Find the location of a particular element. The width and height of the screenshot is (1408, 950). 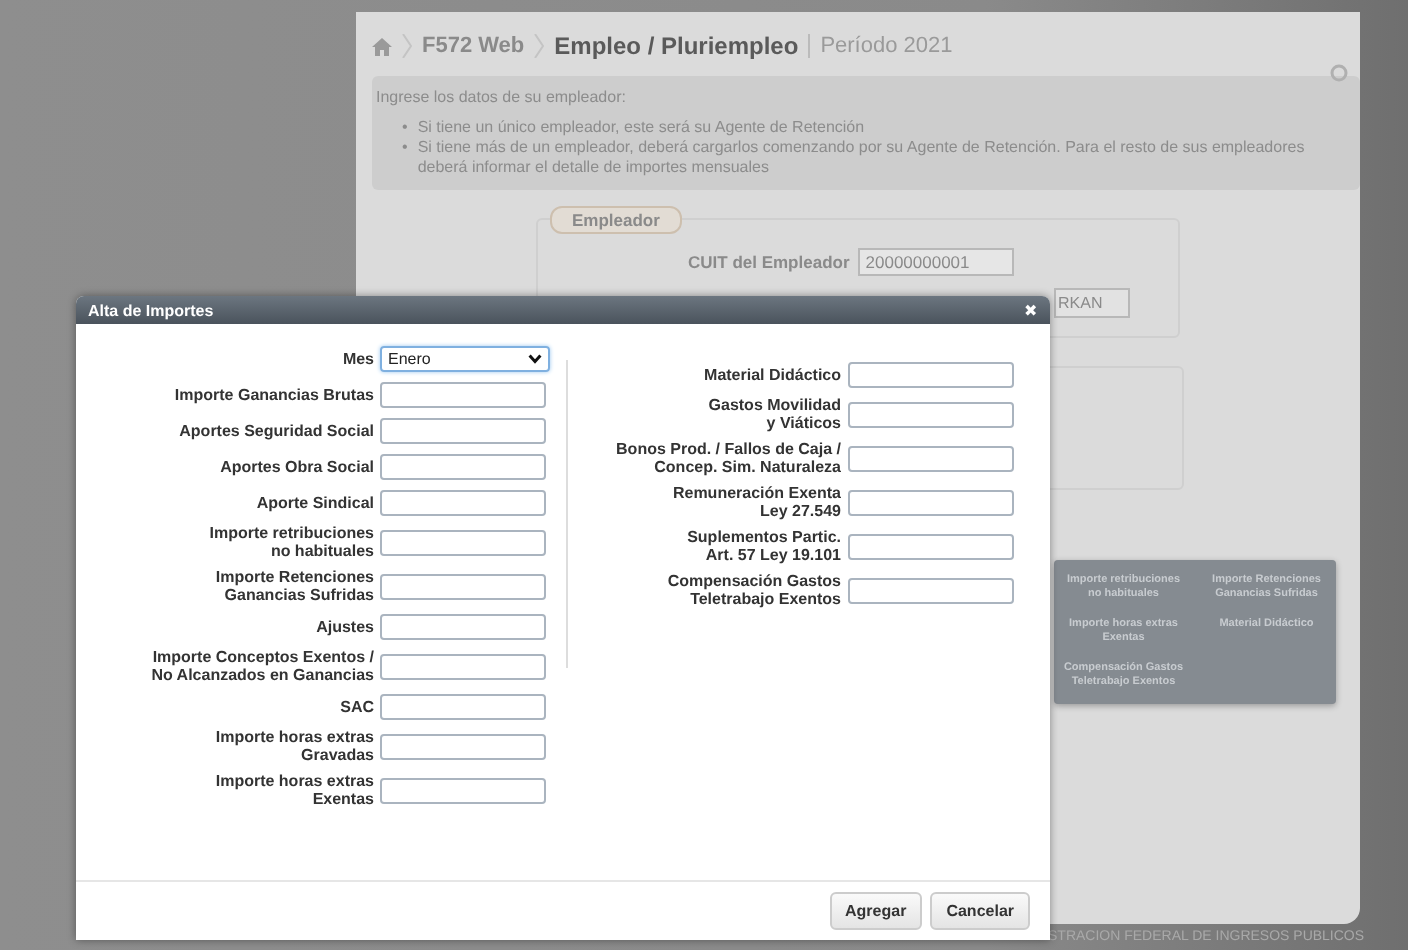

period-label: Período 2021 is located at coordinates (880, 46).